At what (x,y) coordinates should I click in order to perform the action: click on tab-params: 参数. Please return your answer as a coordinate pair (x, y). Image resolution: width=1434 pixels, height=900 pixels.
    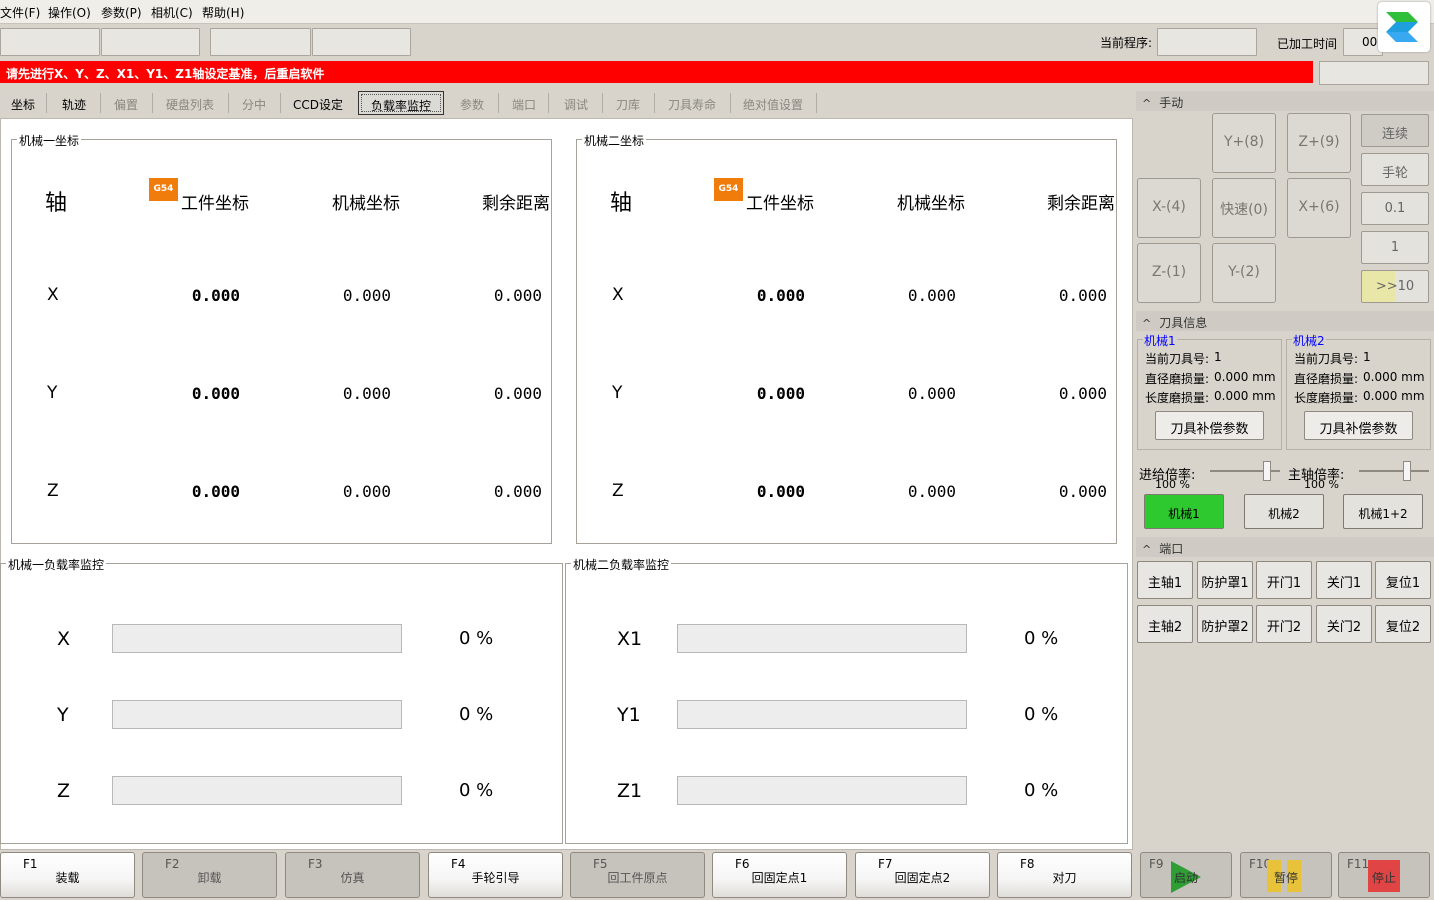
    Looking at the image, I should click on (472, 103).